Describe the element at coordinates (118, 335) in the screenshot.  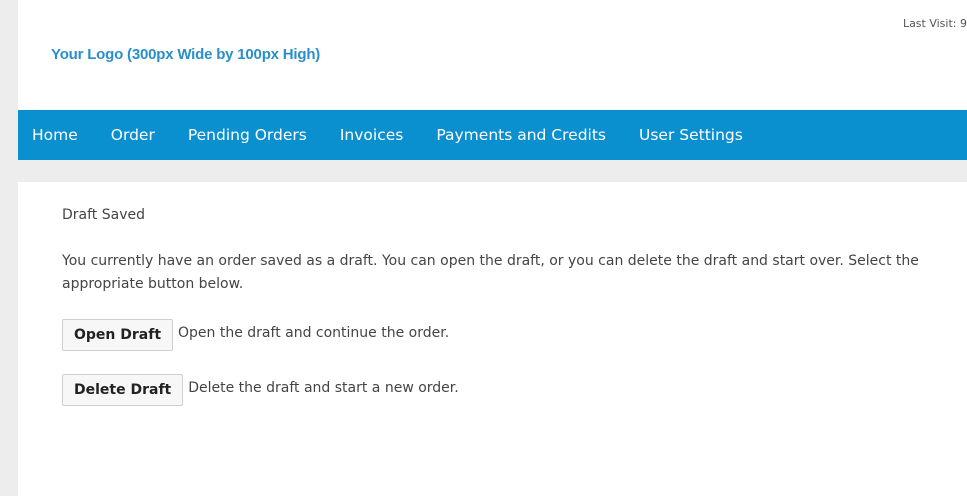
I see `open-draft-button: Open Draft` at that location.